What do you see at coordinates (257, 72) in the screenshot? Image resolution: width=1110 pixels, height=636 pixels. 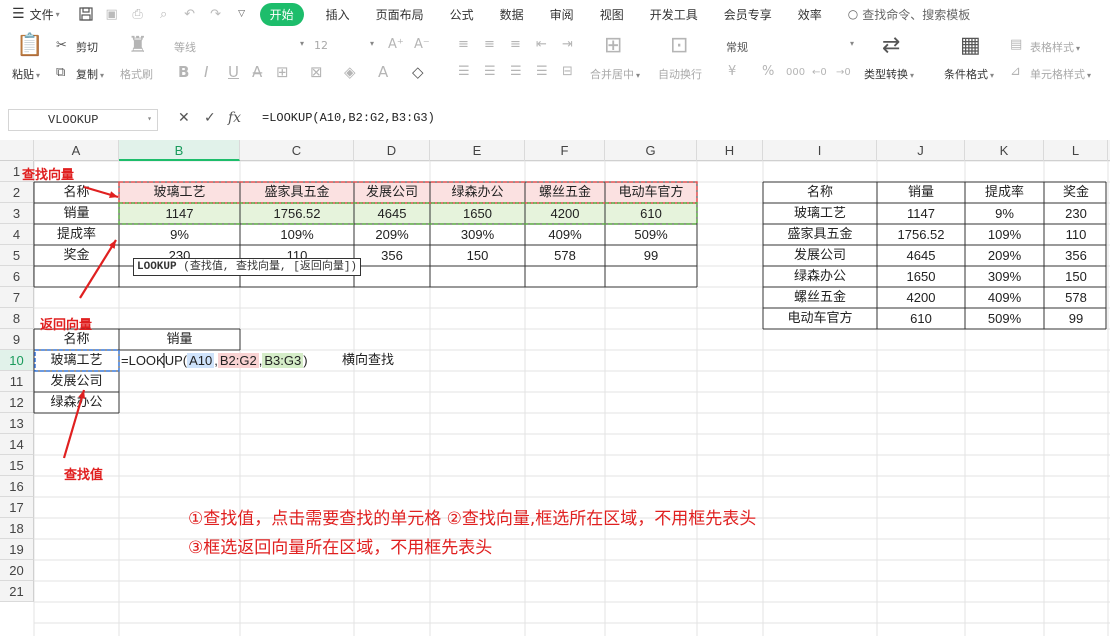 I see `strikethrough-icon: A̶` at bounding box center [257, 72].